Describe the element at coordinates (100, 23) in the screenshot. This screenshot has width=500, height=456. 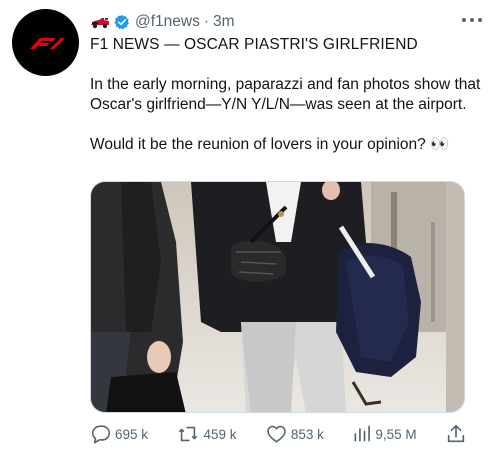
I see `race-car-icon` at that location.